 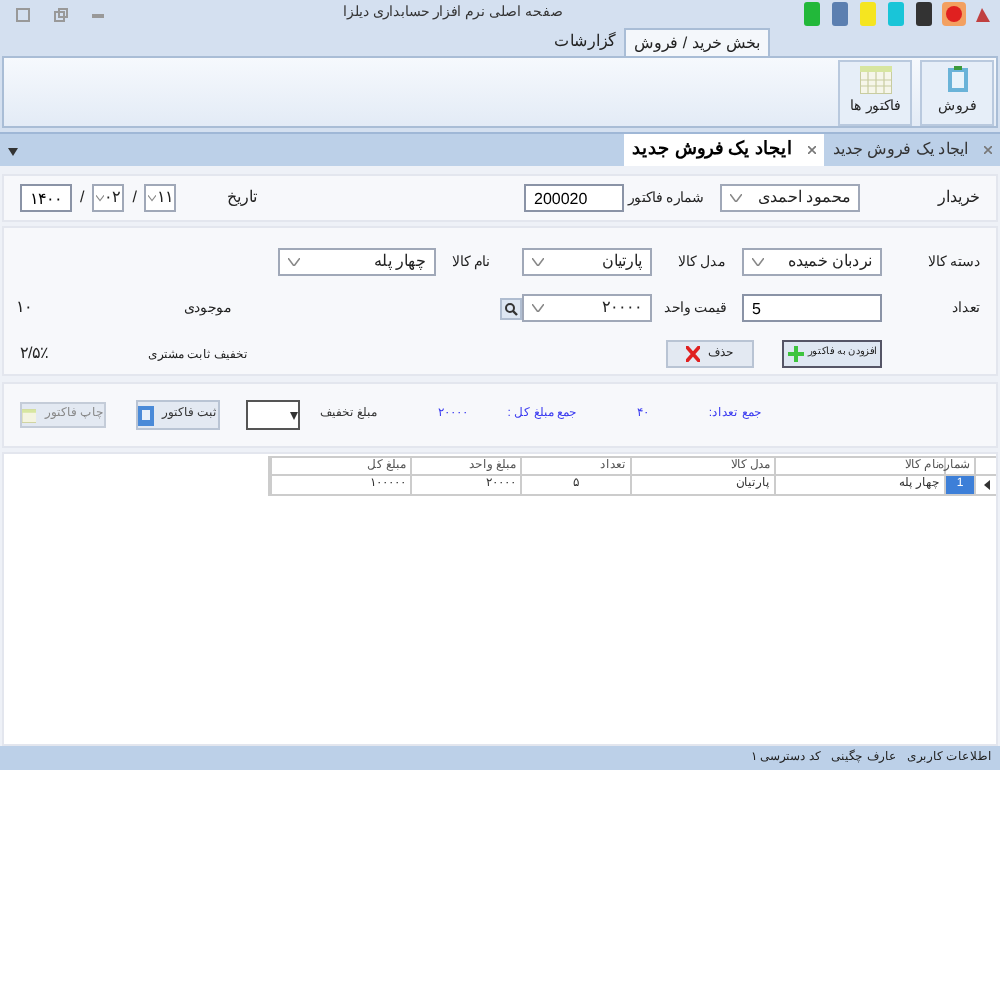 What do you see at coordinates (693, 354) in the screenshot?
I see `x-icon` at bounding box center [693, 354].